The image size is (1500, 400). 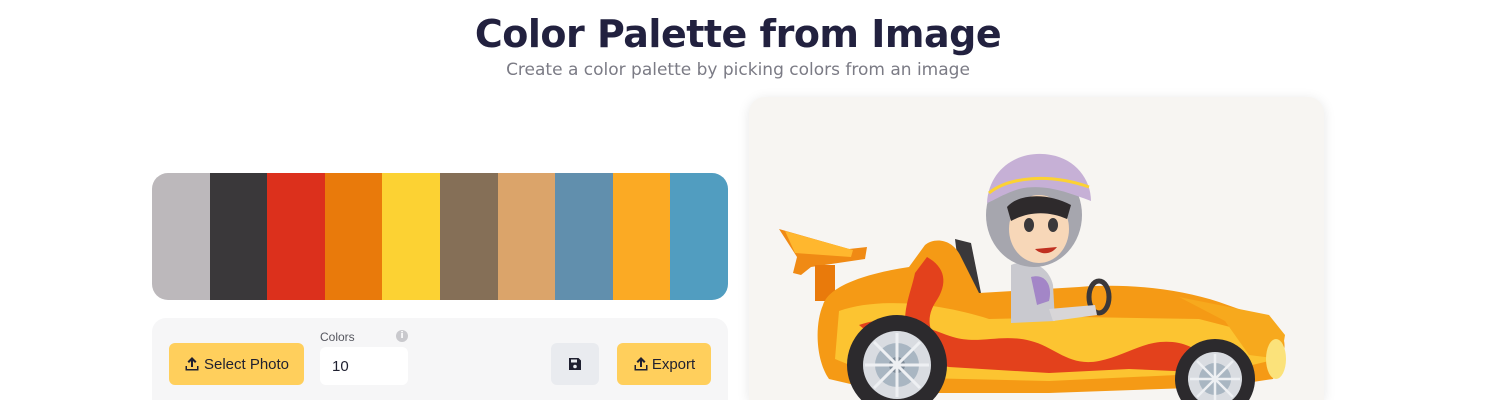 What do you see at coordinates (738, 34) in the screenshot?
I see `page-title: Color Palette from Image` at bounding box center [738, 34].